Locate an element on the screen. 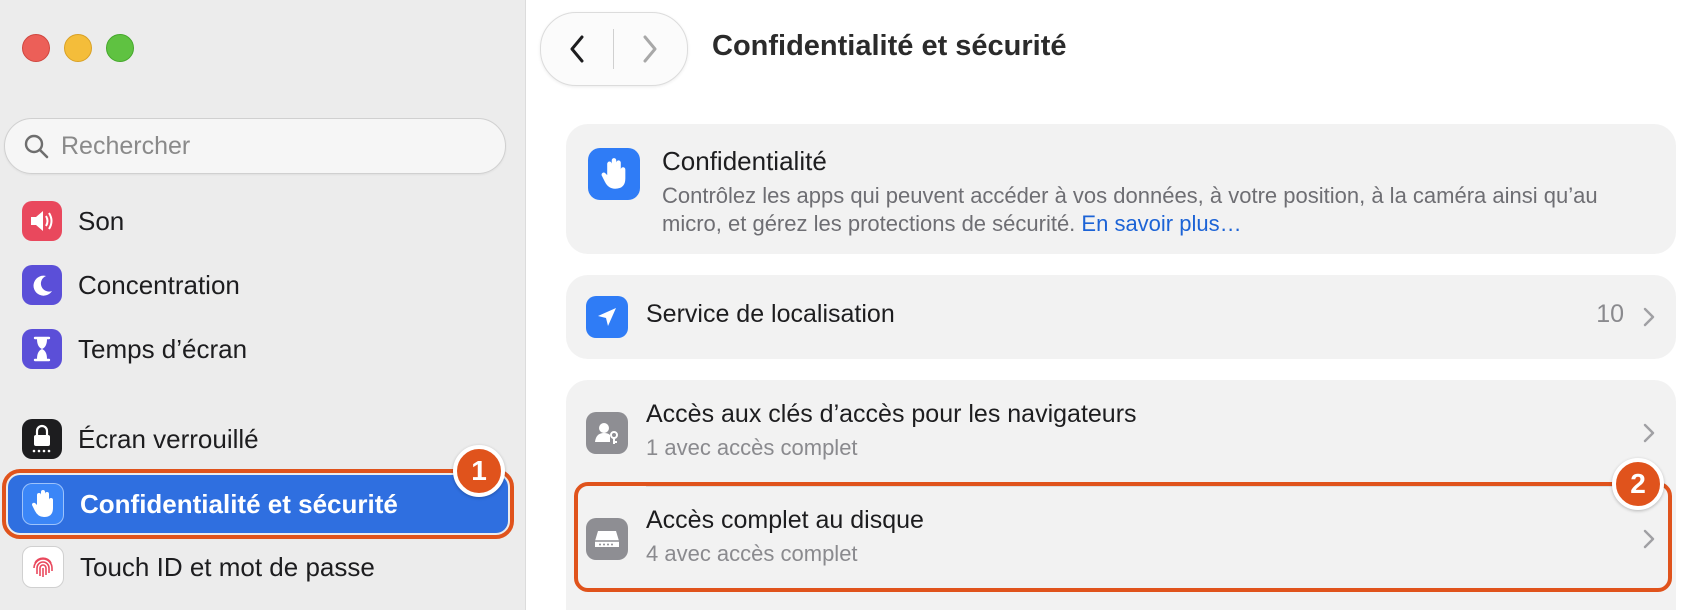  close-window-button is located at coordinates (36, 48).